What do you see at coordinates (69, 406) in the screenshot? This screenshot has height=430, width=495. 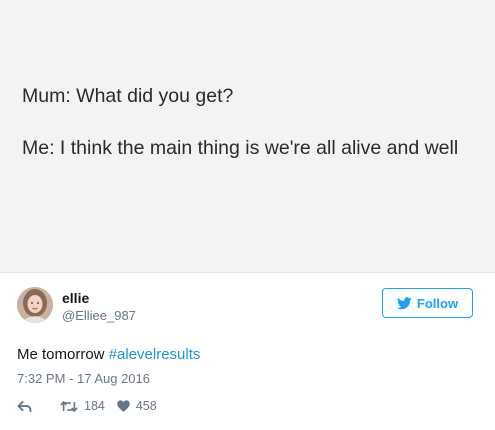 I see `retweet-icon` at bounding box center [69, 406].